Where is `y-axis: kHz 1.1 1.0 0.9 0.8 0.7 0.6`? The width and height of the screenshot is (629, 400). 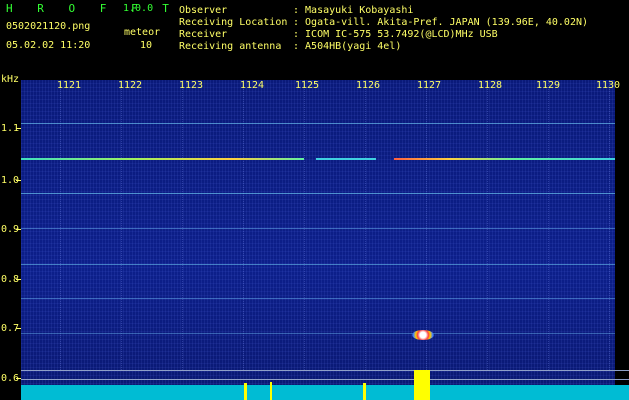 y-axis: kHz 1.1 1.0 0.9 0.8 0.7 0.6 is located at coordinates (10, 237).